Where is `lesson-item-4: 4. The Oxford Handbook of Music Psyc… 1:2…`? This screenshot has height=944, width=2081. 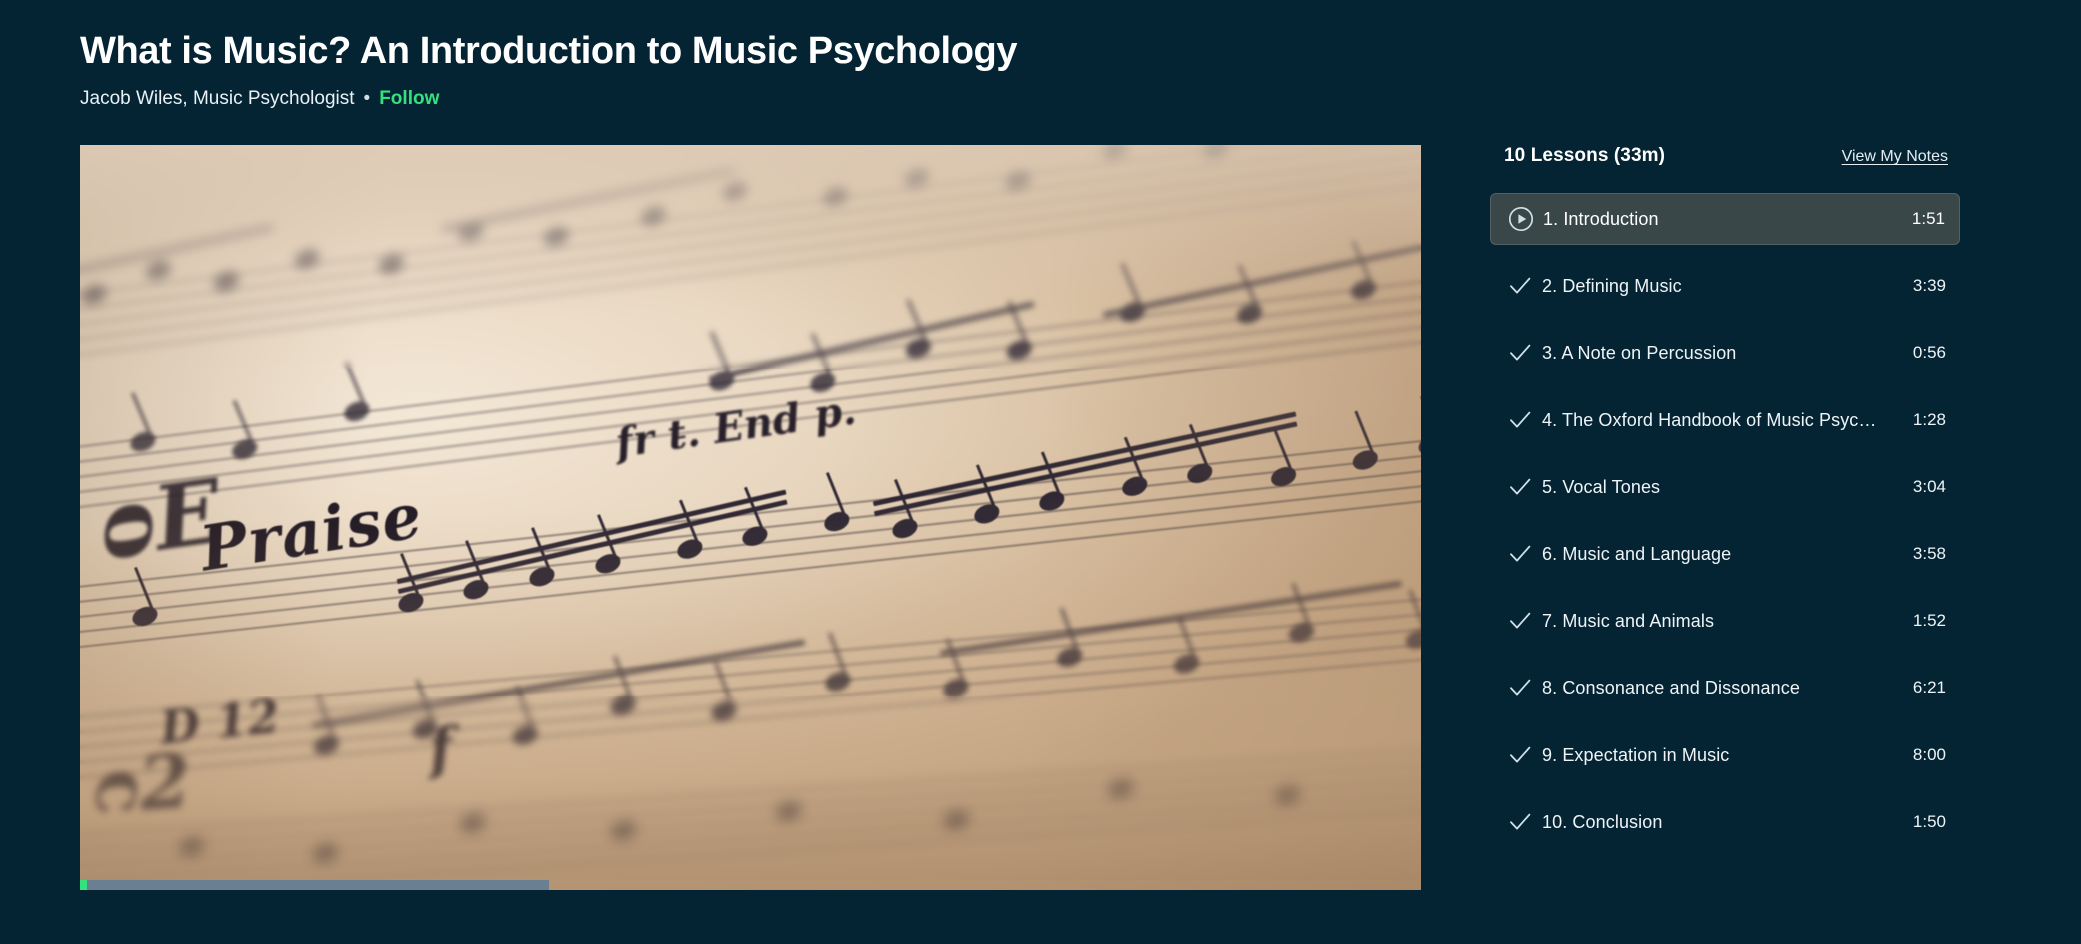 lesson-item-4: 4. The Oxford Handbook of Music Psyc… 1:2… is located at coordinates (1725, 420).